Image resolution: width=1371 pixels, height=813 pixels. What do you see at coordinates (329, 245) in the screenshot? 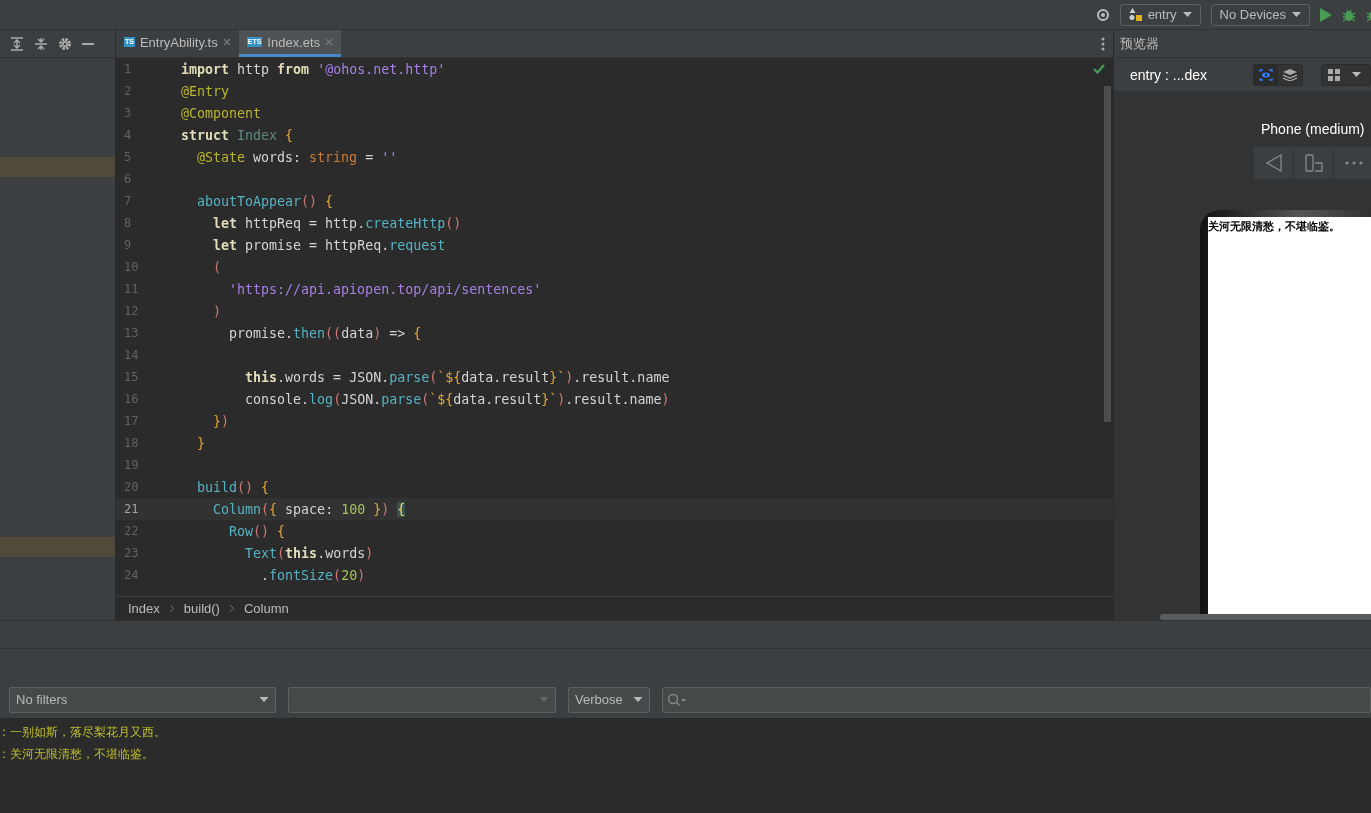
I see `code-line: let promise = httpReq.request` at bounding box center [329, 245].